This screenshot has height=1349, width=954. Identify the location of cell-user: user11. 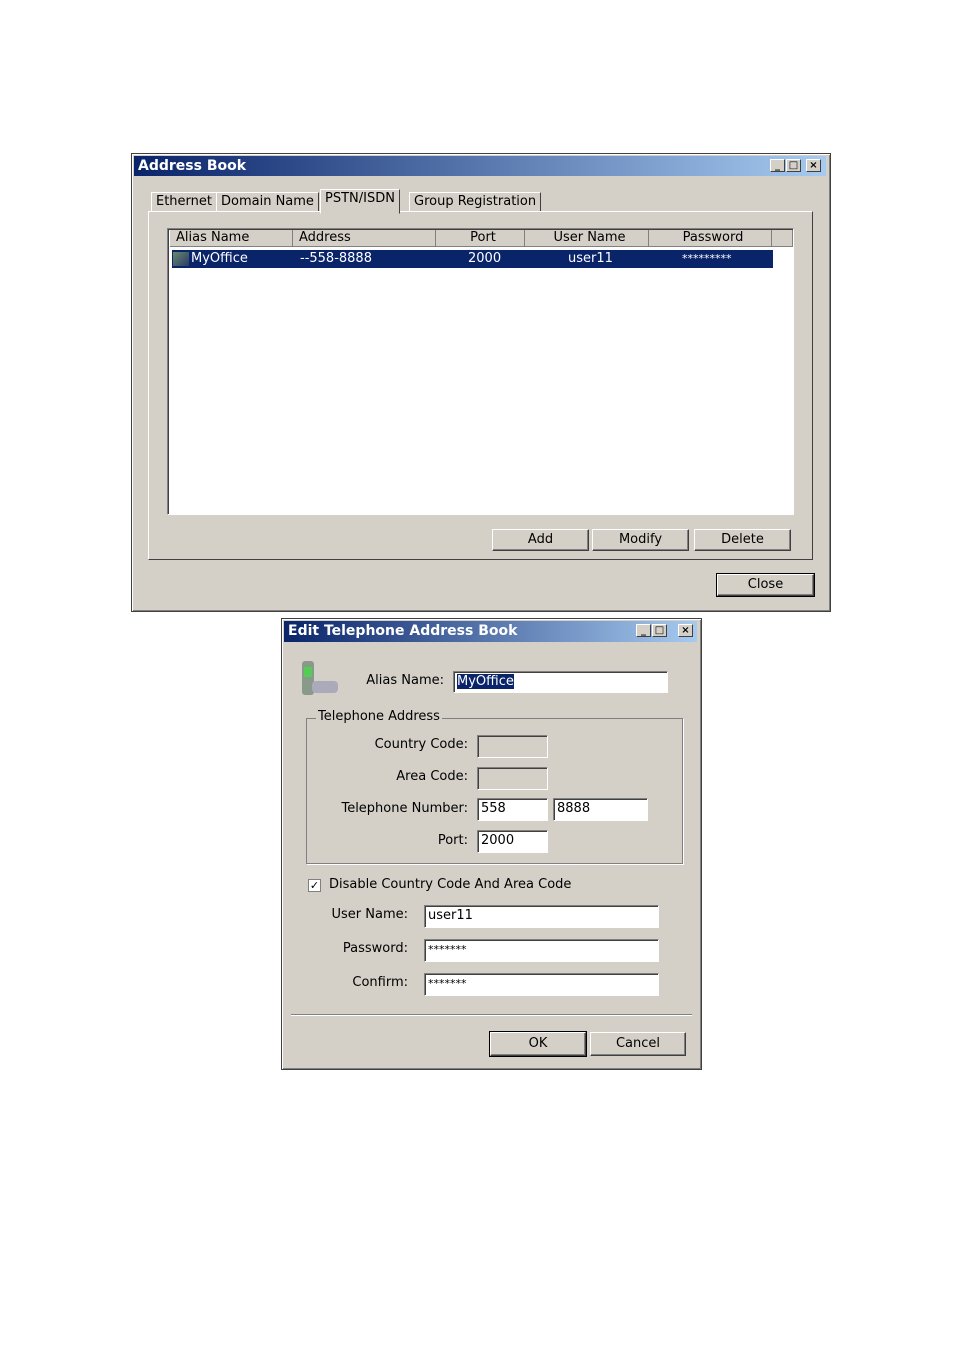
(590, 258).